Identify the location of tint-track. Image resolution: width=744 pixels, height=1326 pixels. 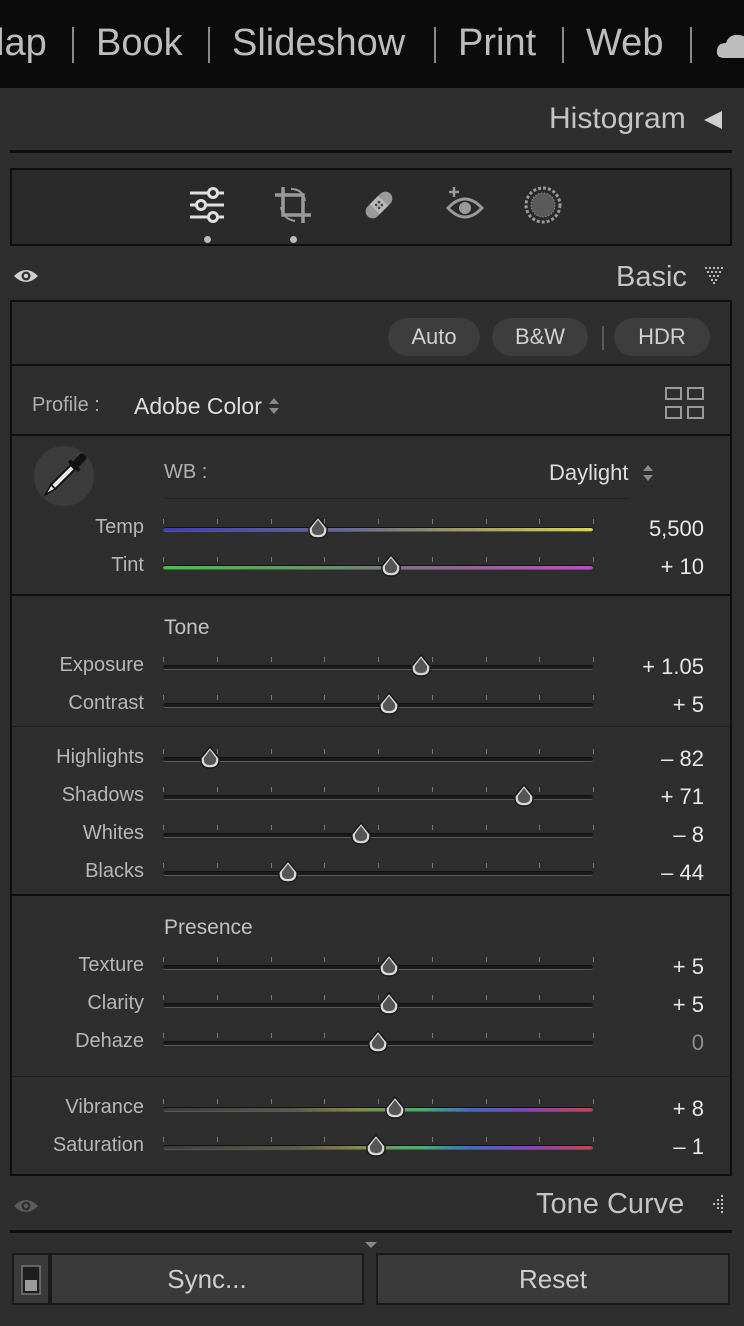
(378, 567).